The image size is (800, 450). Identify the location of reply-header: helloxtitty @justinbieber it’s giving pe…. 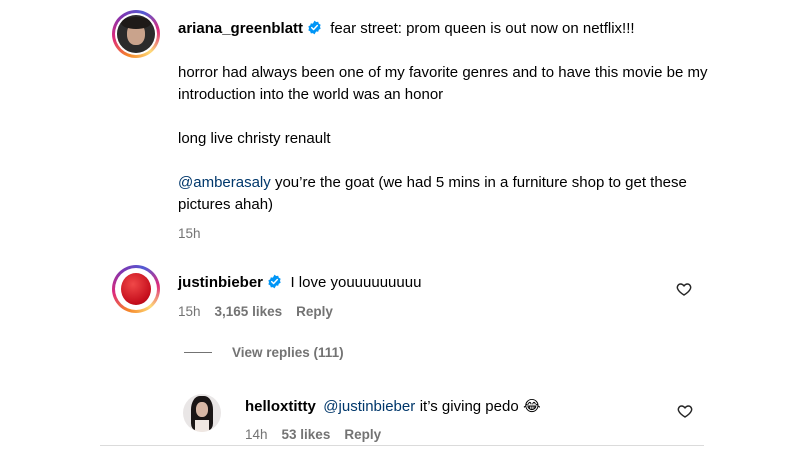
(455, 407).